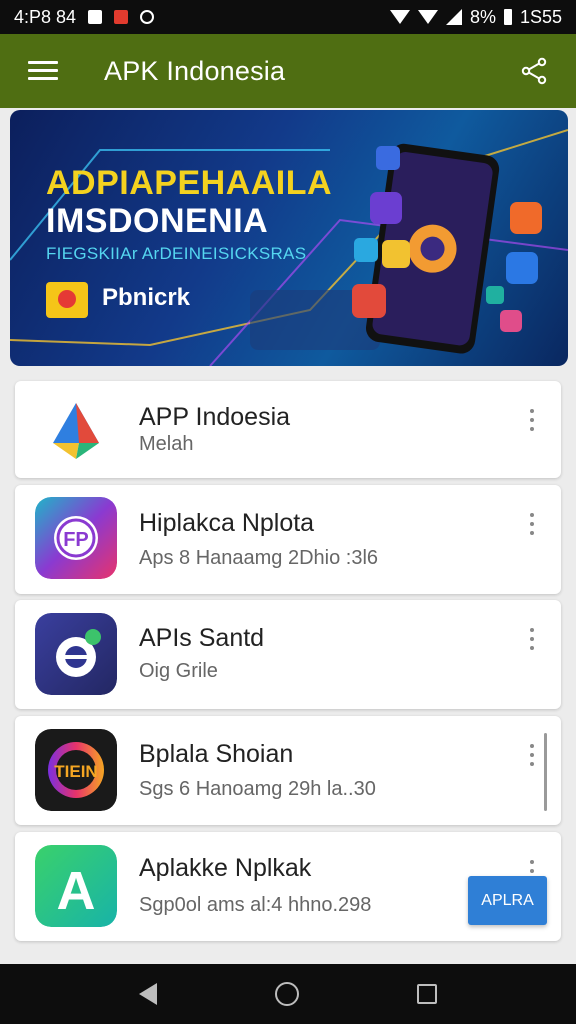  What do you see at coordinates (225, 868) in the screenshot?
I see `app-name: Aplakke Nplkak` at bounding box center [225, 868].